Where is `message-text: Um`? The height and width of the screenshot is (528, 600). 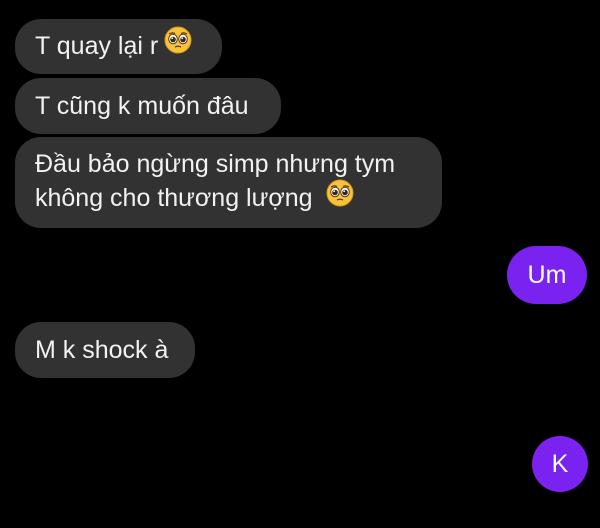
message-text: Um is located at coordinates (547, 274).